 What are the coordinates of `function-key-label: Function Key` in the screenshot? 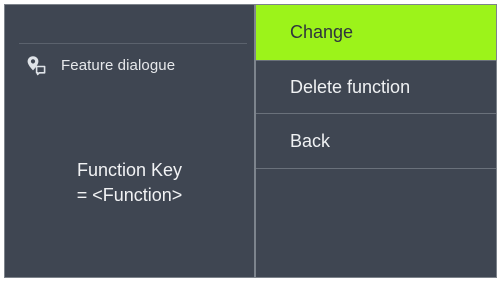 It's located at (129, 170).